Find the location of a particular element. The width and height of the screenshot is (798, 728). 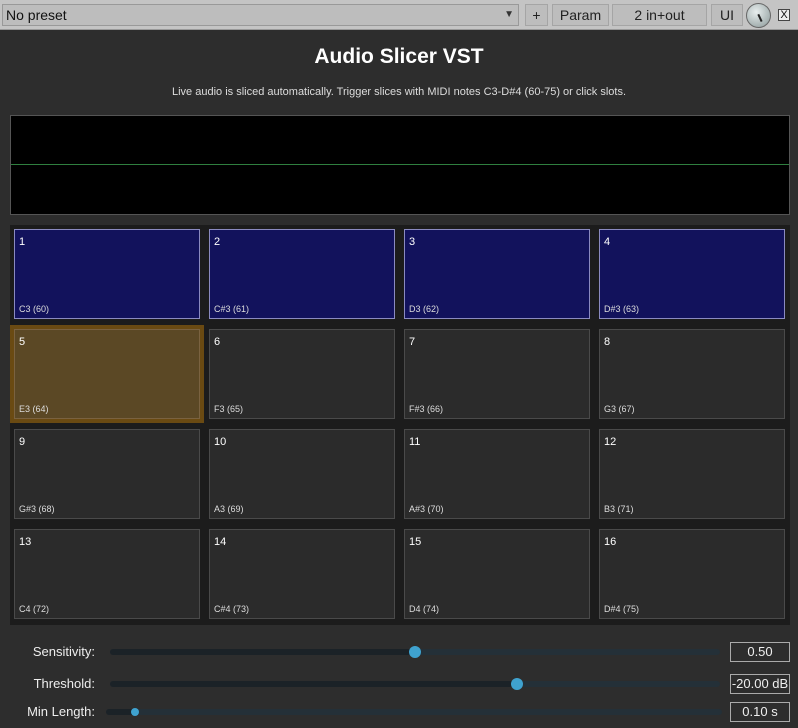

slot-note: C#4 (73) is located at coordinates (232, 609).